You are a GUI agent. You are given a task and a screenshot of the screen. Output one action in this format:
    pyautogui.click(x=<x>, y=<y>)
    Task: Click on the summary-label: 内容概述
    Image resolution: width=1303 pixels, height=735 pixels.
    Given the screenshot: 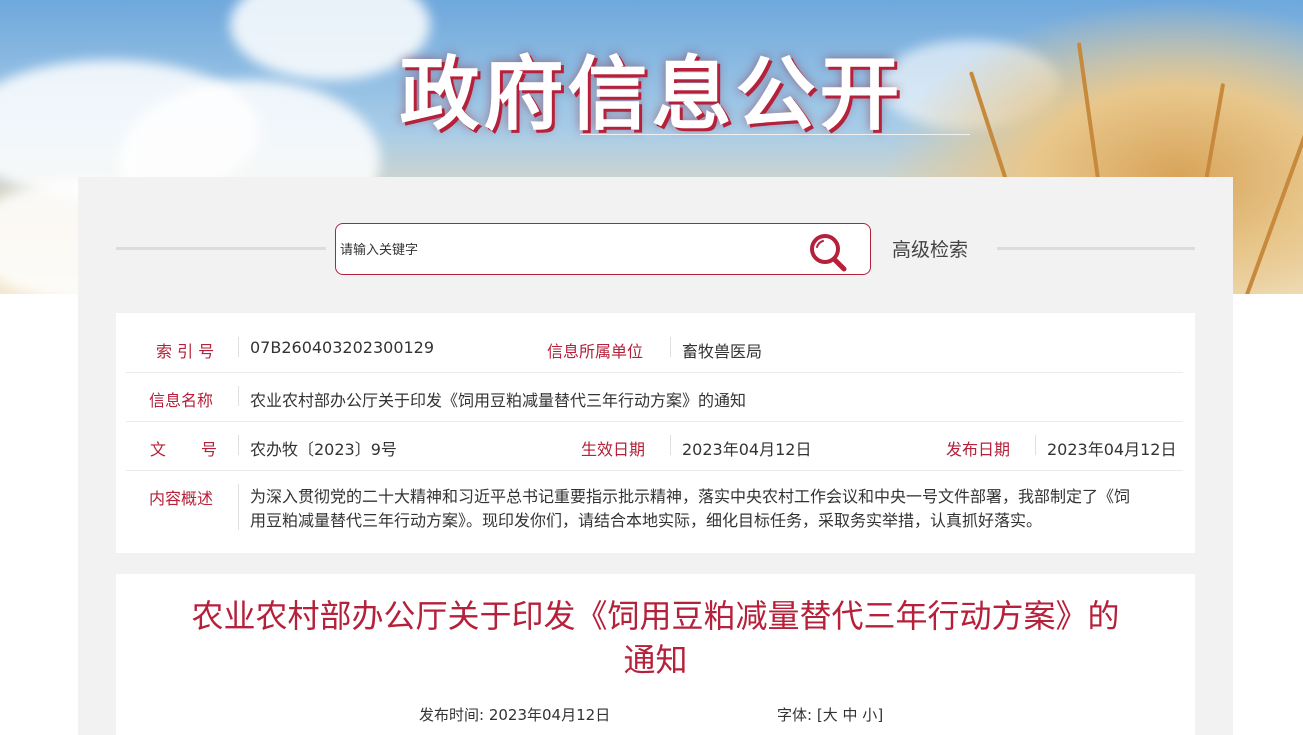 What is the action you would take?
    pyautogui.click(x=181, y=498)
    